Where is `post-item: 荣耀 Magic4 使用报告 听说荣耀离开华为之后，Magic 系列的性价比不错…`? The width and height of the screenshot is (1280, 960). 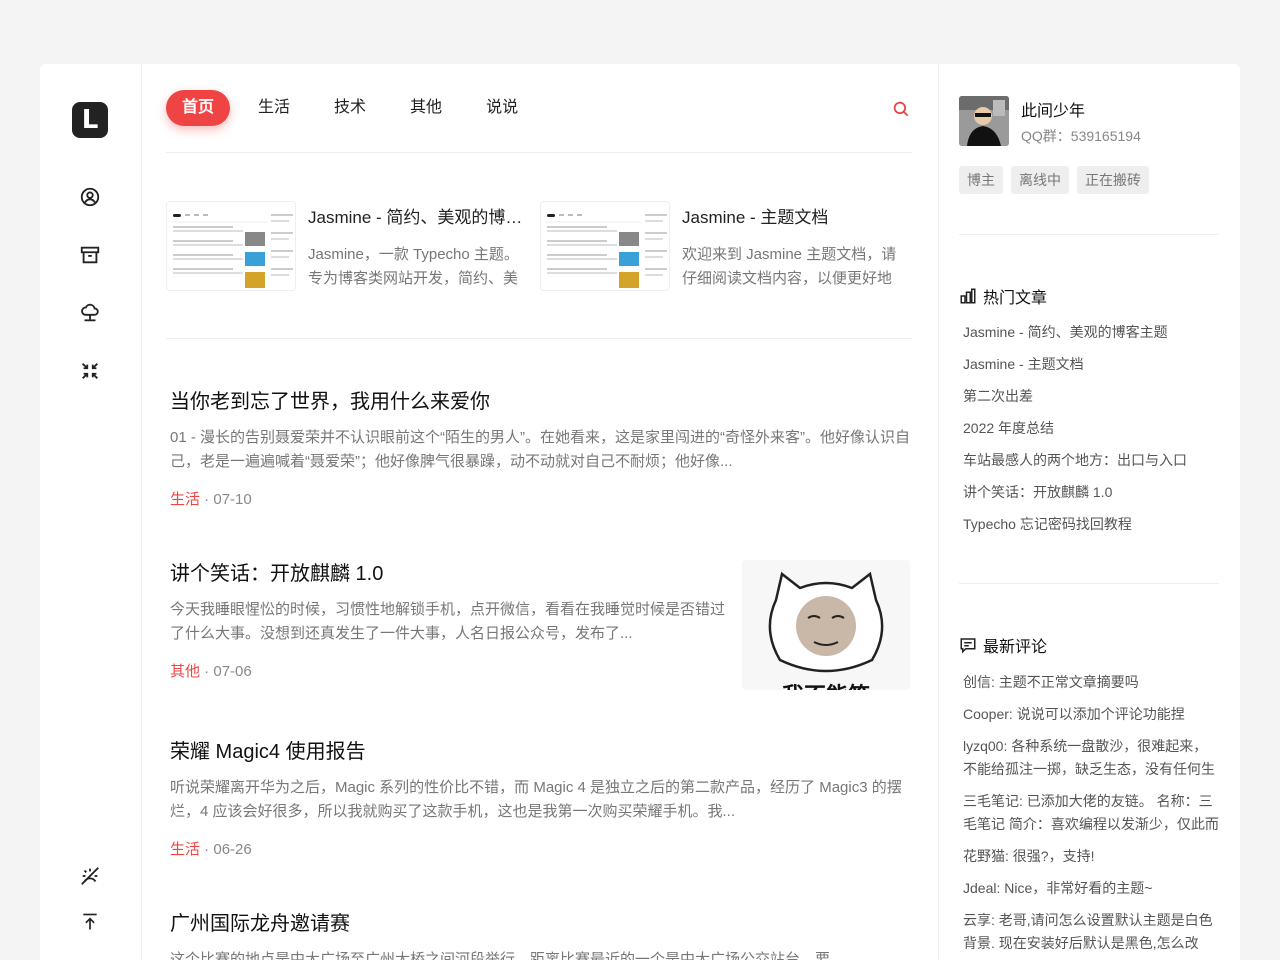 post-item: 荣耀 Magic4 使用报告 听说荣耀离开华为之后，Magic 系列的性价比不错… is located at coordinates (540, 798).